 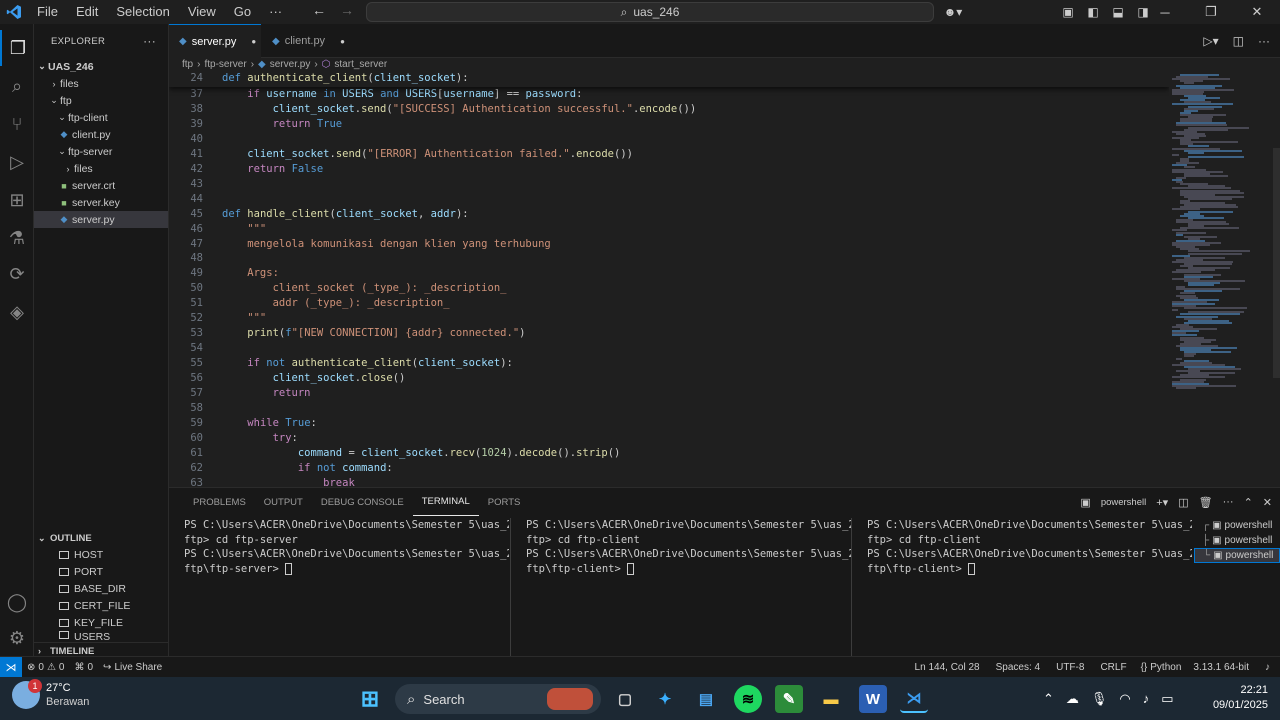 What do you see at coordinates (1161, 667) in the screenshot?
I see `language-mode: {} Python` at bounding box center [1161, 667].